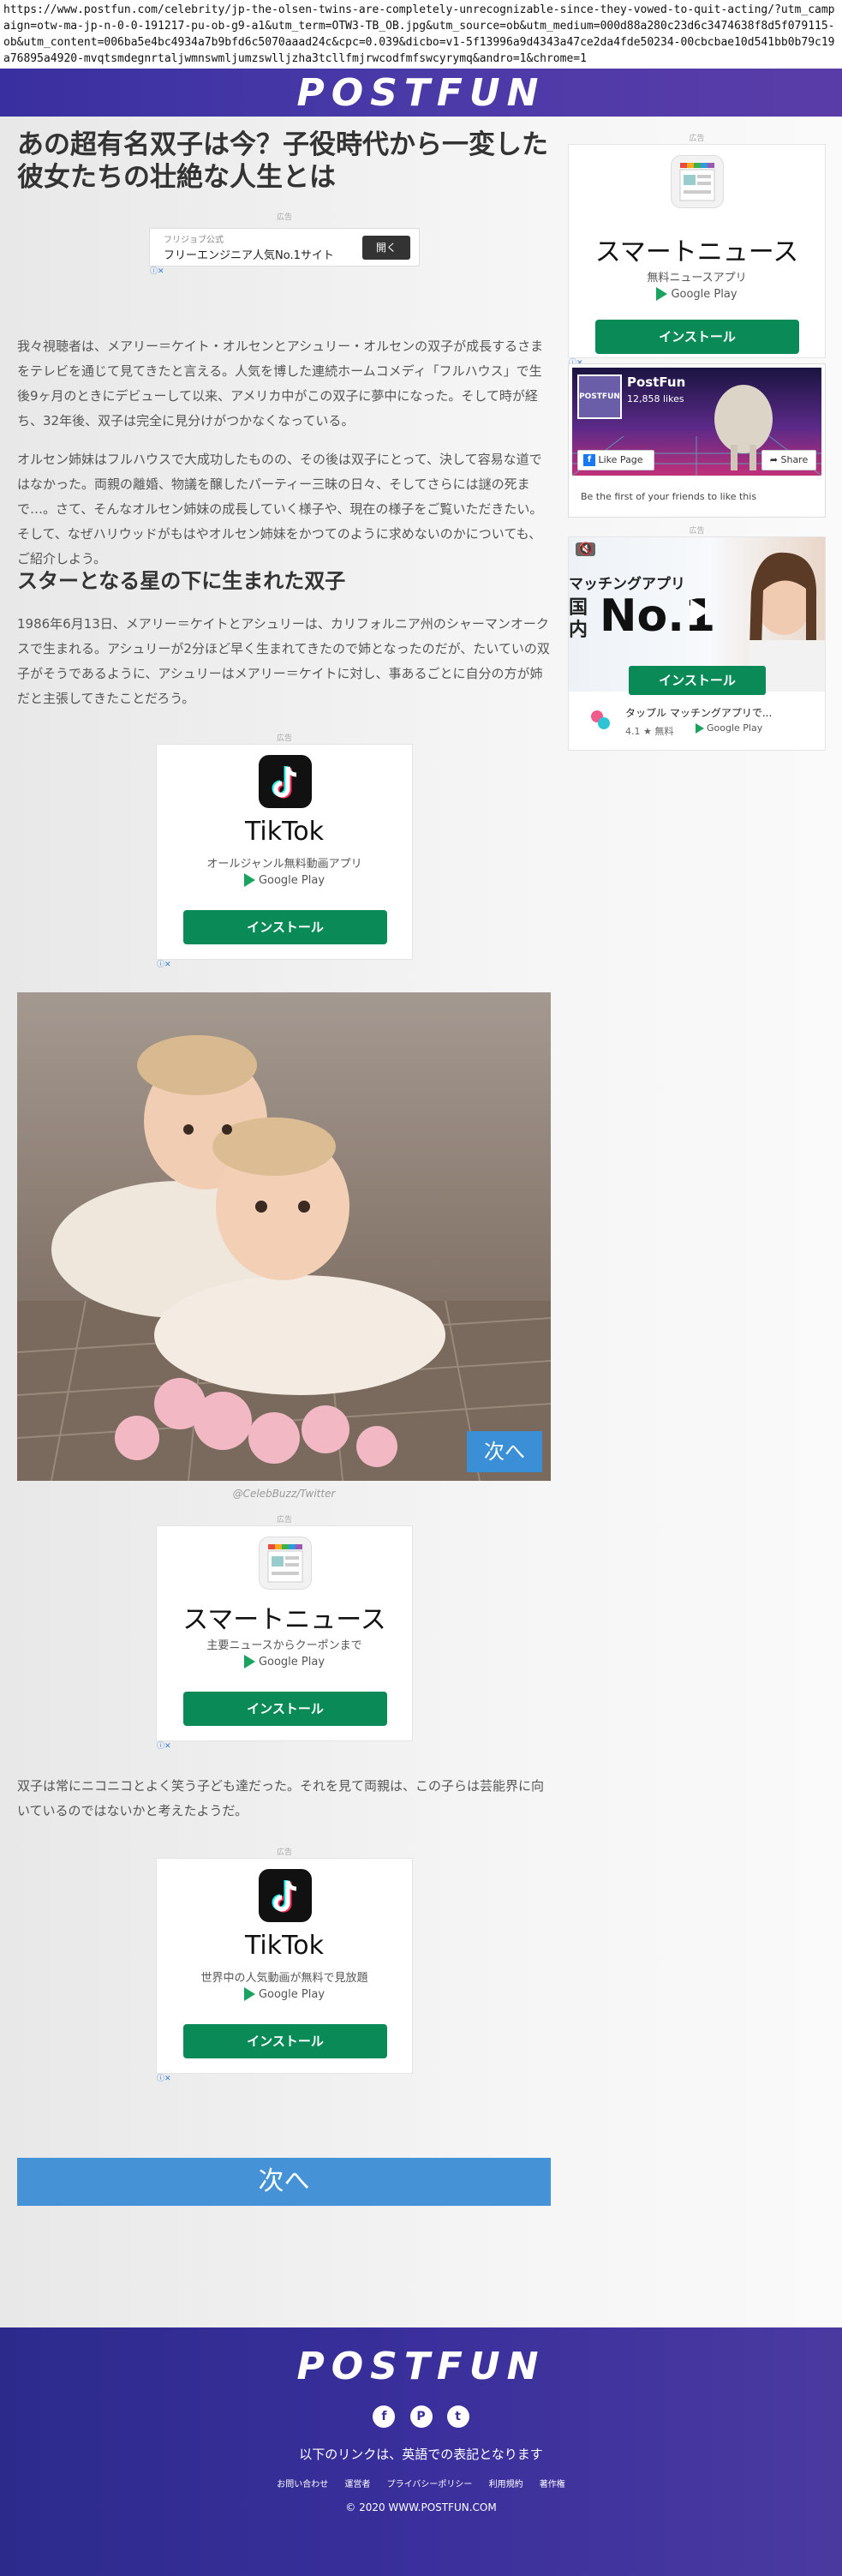 The image size is (842, 2576). What do you see at coordinates (284, 864) in the screenshot?
I see `app-subtitle: オールジャンル無料動画アプリ` at bounding box center [284, 864].